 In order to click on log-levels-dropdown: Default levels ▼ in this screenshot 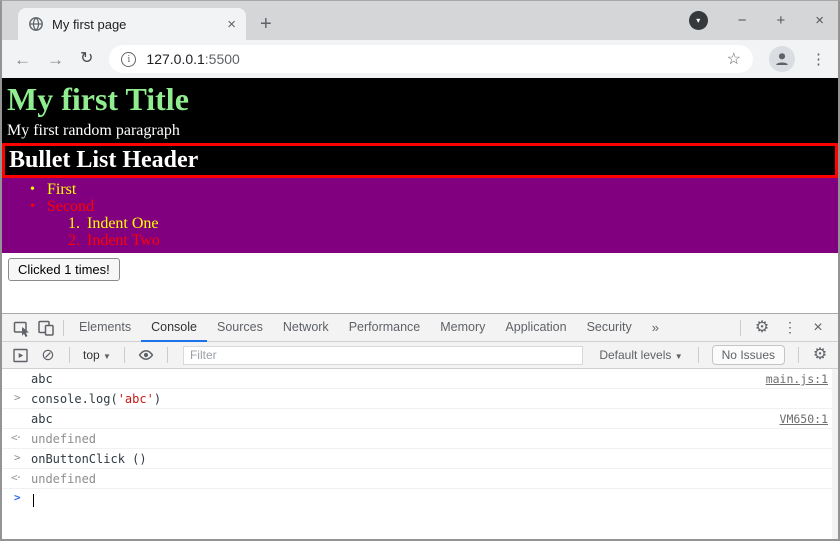, I will do `click(640, 355)`.